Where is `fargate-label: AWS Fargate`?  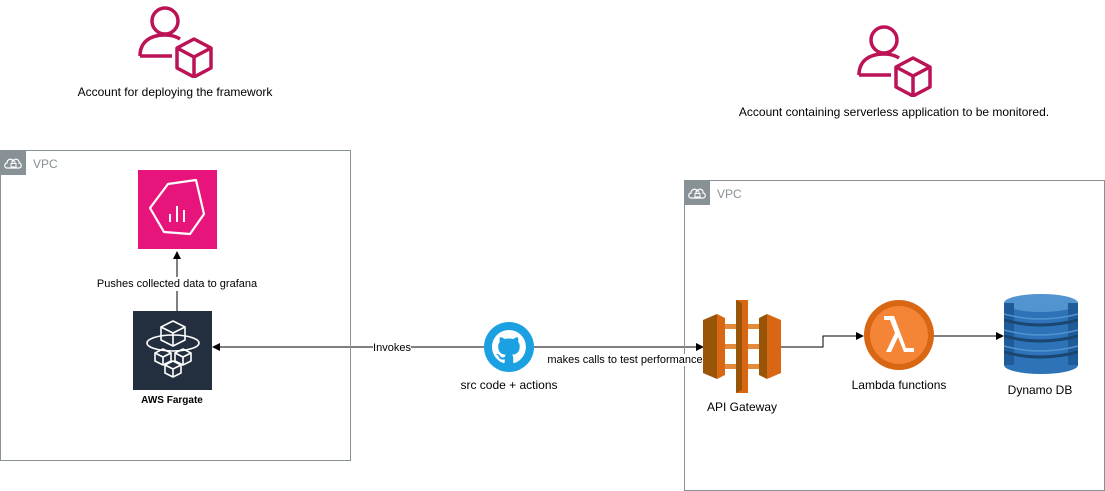 fargate-label: AWS Fargate is located at coordinates (172, 400).